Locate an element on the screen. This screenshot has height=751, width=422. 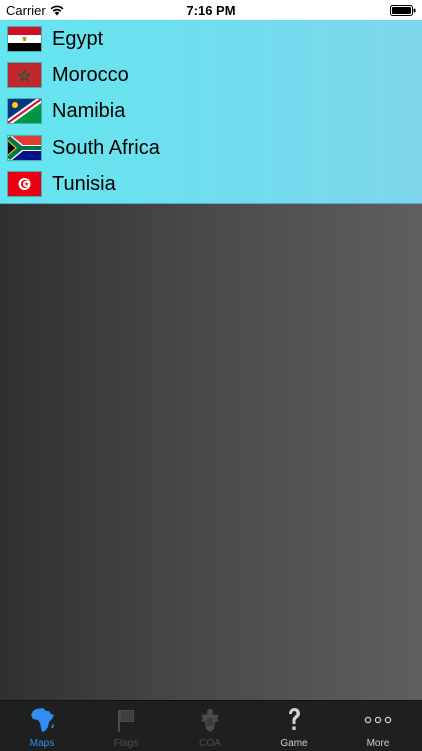
tab-coa: COA is located at coordinates (210, 726).